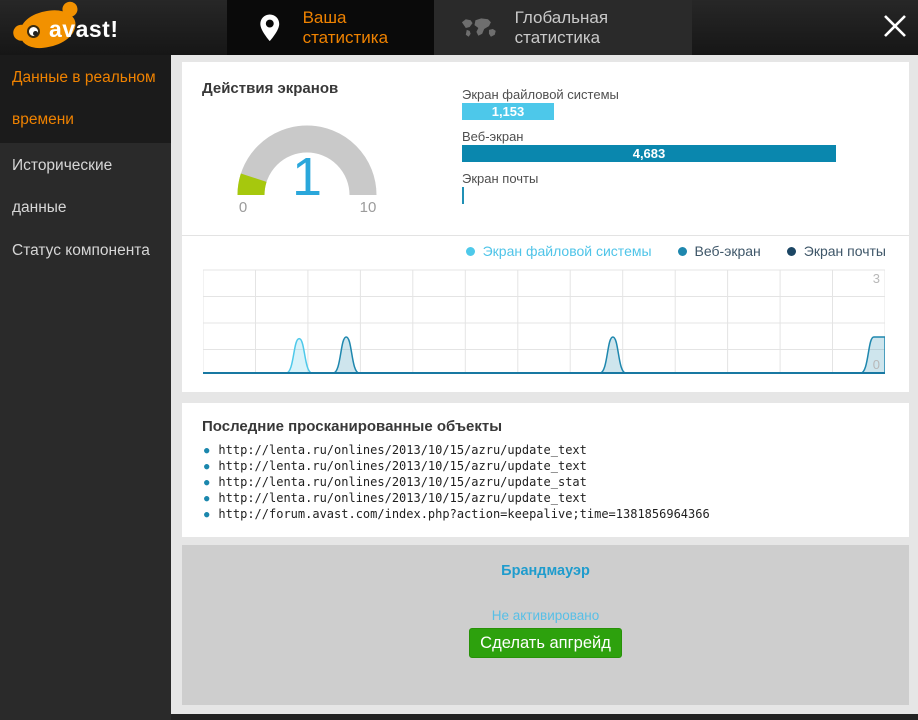 This screenshot has height=720, width=918. What do you see at coordinates (352, 426) in the screenshot?
I see `scanned-objects-title: Последние просканированные объекты` at bounding box center [352, 426].